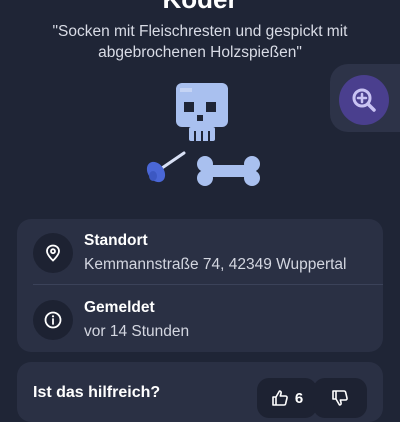  I want to click on stick-icon, so click(166, 167).